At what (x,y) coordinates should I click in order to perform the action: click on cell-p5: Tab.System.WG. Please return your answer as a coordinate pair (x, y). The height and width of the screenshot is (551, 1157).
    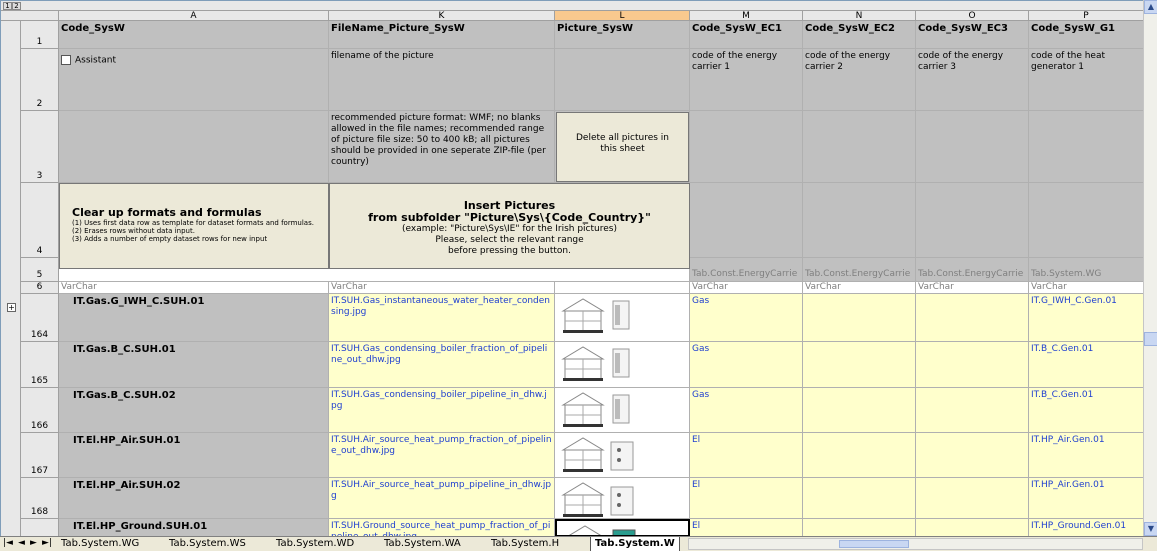
    Looking at the image, I should click on (1086, 270).